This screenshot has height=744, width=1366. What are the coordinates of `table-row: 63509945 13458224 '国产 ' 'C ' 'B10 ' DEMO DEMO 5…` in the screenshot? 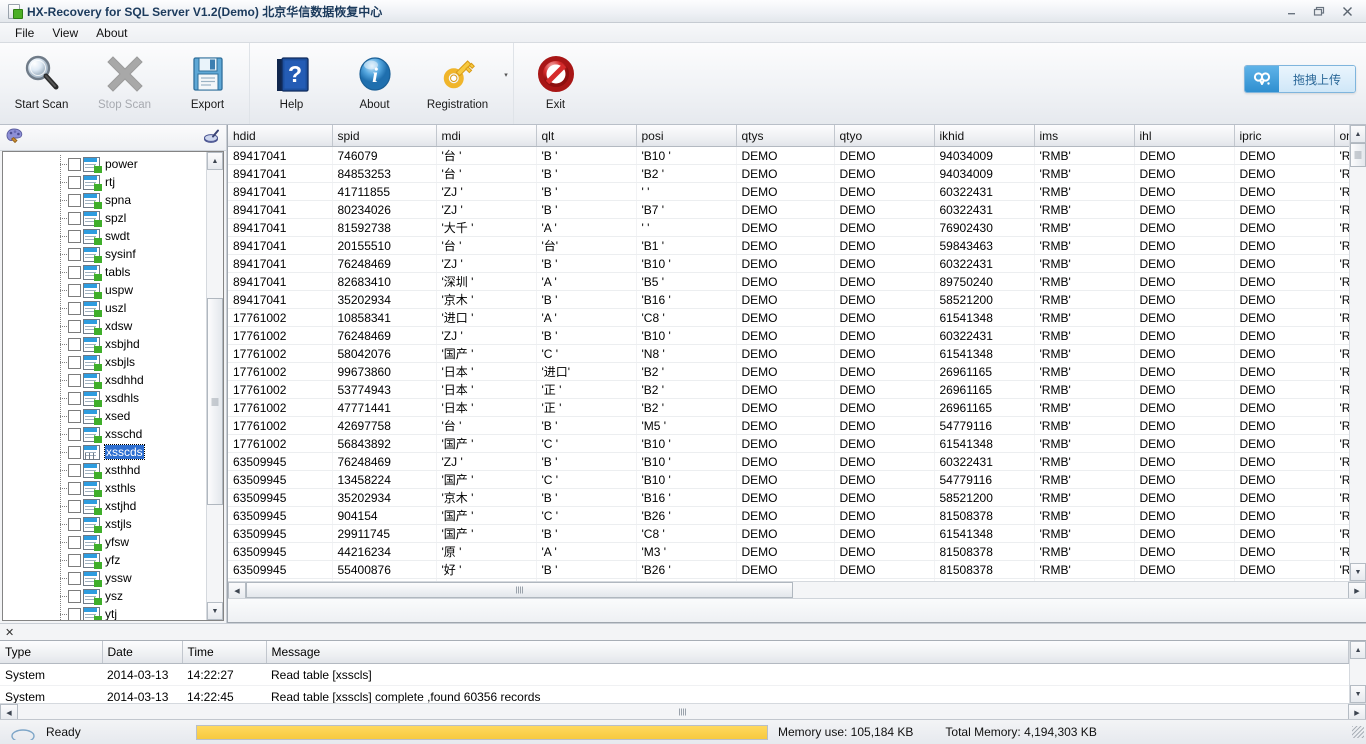 It's located at (788, 479).